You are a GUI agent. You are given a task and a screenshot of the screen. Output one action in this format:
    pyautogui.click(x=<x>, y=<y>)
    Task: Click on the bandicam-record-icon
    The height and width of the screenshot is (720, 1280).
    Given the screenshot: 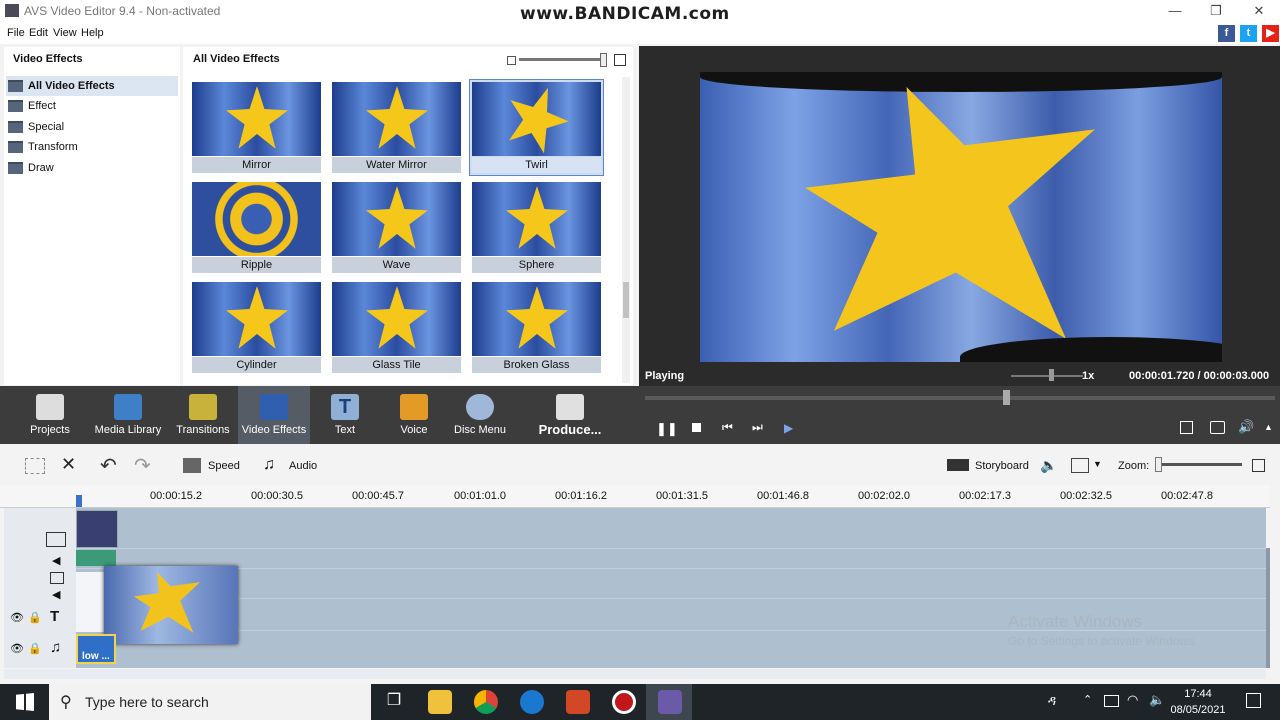 What is the action you would take?
    pyautogui.click(x=624, y=702)
    